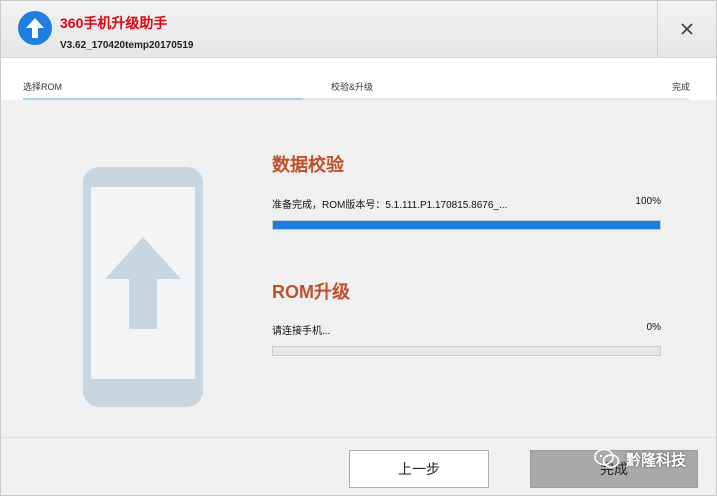  I want to click on title-bar: 360手机升级助手 V3.62_170420temp20170519, so click(358, 29).